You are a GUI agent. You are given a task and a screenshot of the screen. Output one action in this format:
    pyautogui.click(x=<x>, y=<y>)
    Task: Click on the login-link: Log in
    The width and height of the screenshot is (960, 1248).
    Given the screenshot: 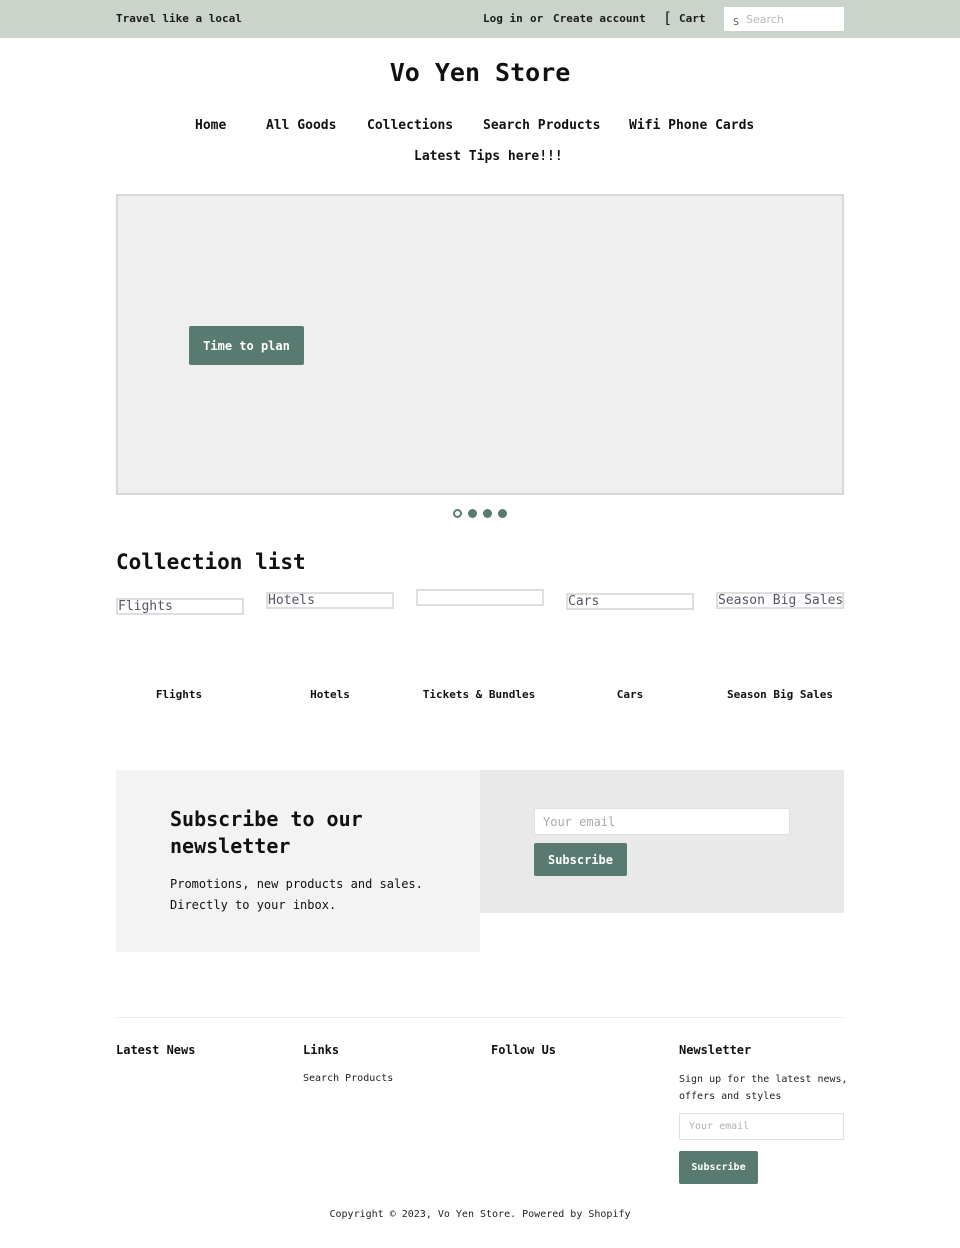 What is the action you would take?
    pyautogui.click(x=503, y=18)
    